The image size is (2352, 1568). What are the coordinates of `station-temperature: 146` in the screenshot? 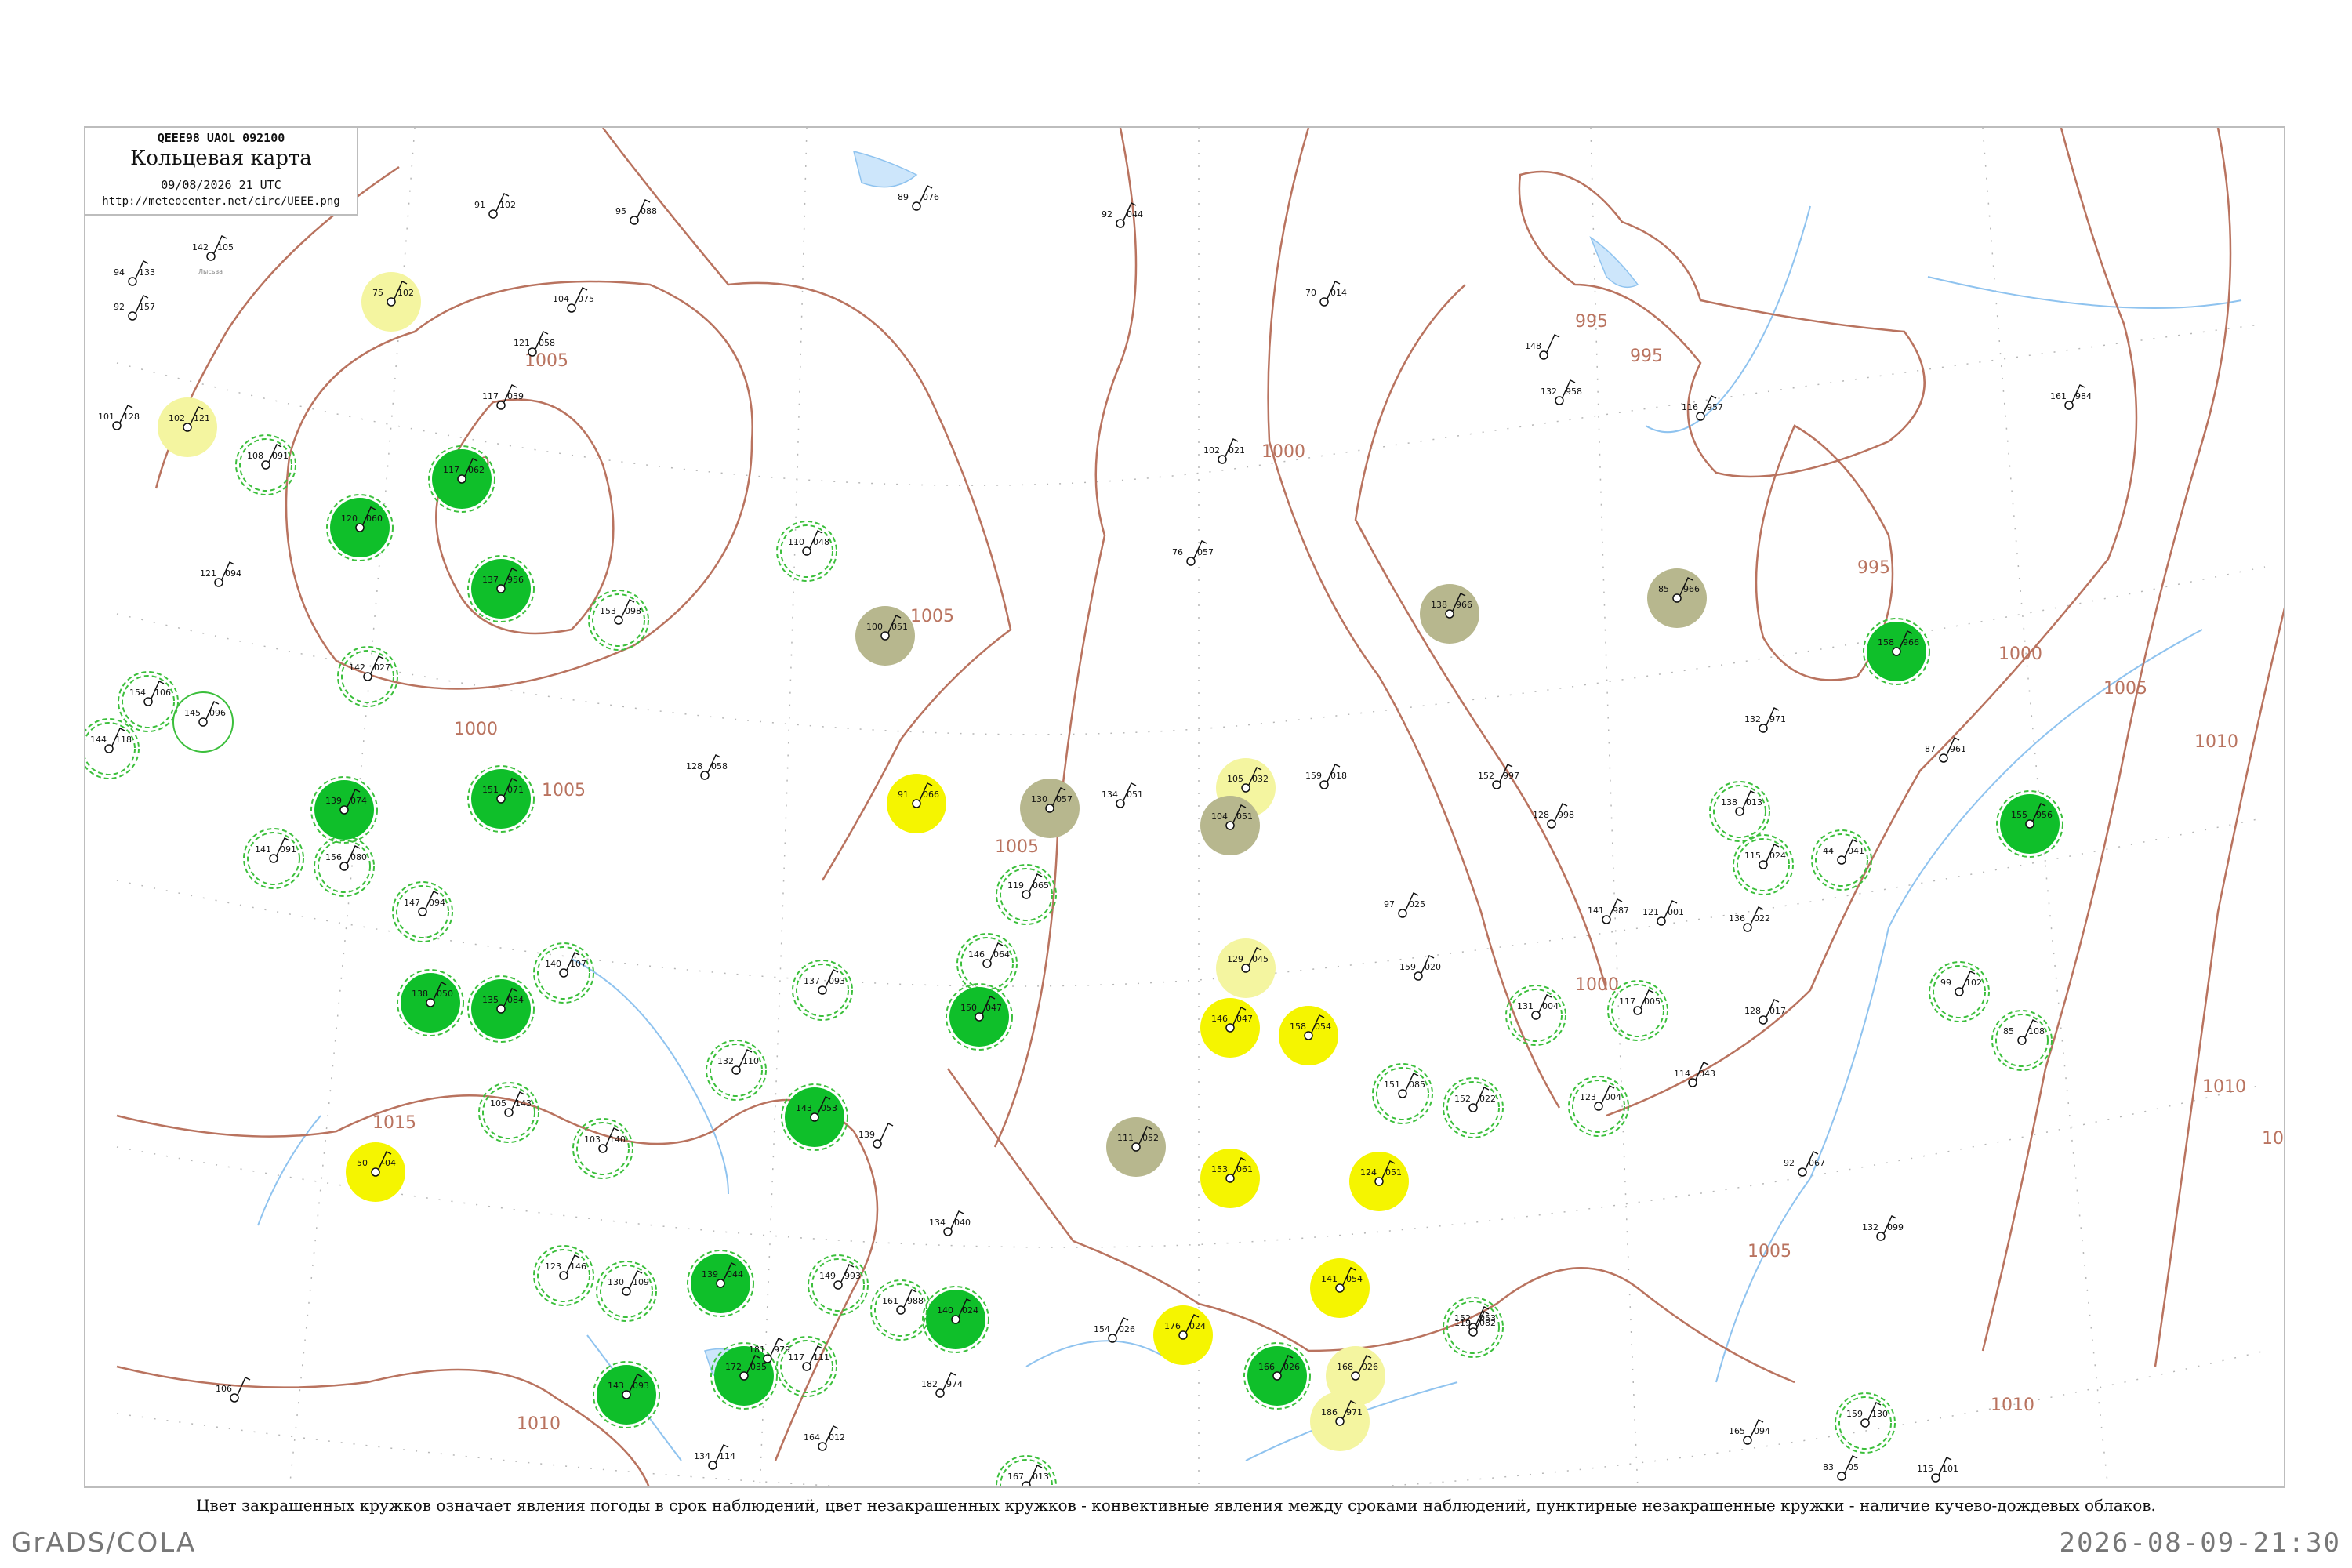 It's located at (976, 954).